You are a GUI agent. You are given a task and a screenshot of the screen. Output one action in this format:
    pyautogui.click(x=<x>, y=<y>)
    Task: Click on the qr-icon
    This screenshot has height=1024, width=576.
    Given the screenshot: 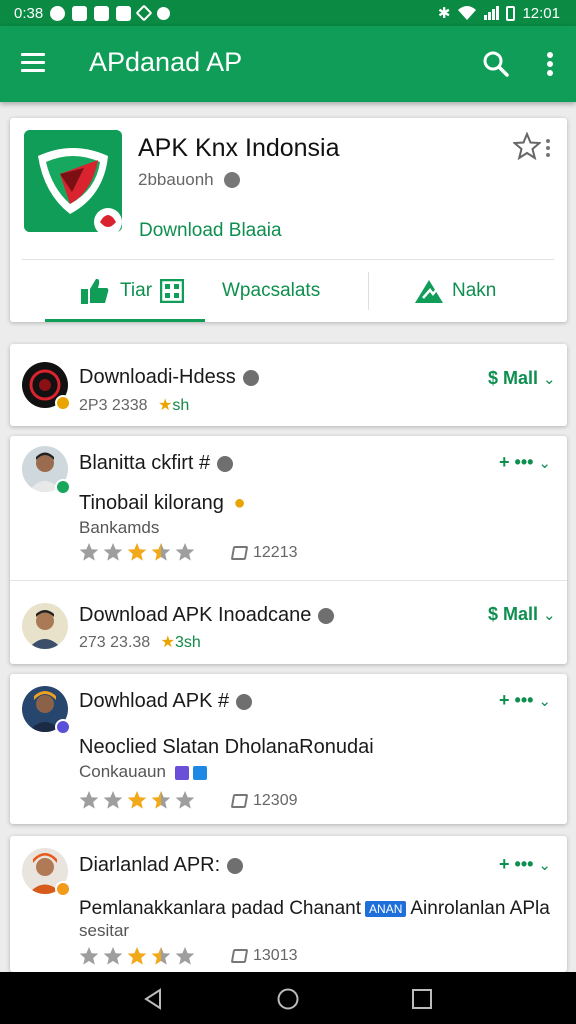 What is the action you would take?
    pyautogui.click(x=172, y=291)
    